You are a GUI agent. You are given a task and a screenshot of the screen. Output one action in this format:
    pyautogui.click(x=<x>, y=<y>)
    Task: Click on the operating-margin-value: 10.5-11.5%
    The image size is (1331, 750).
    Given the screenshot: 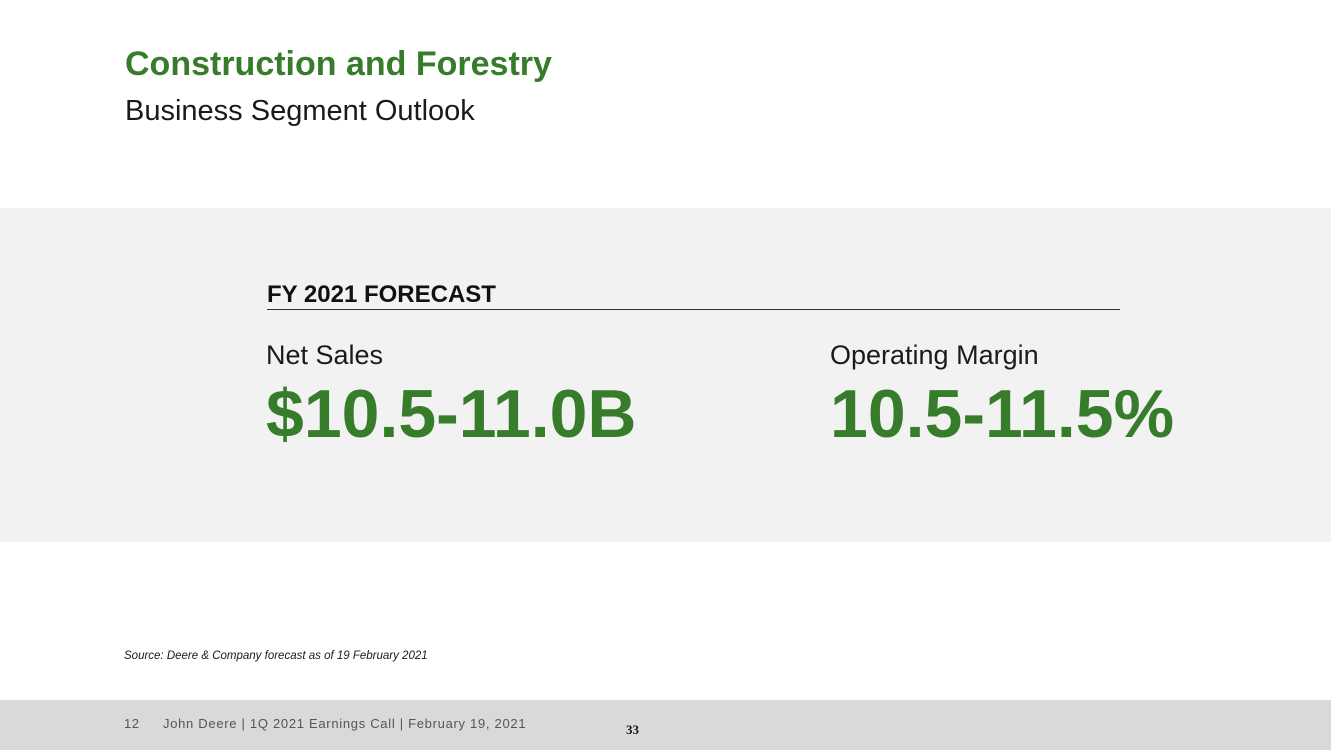 What is the action you would take?
    pyautogui.click(x=1002, y=414)
    